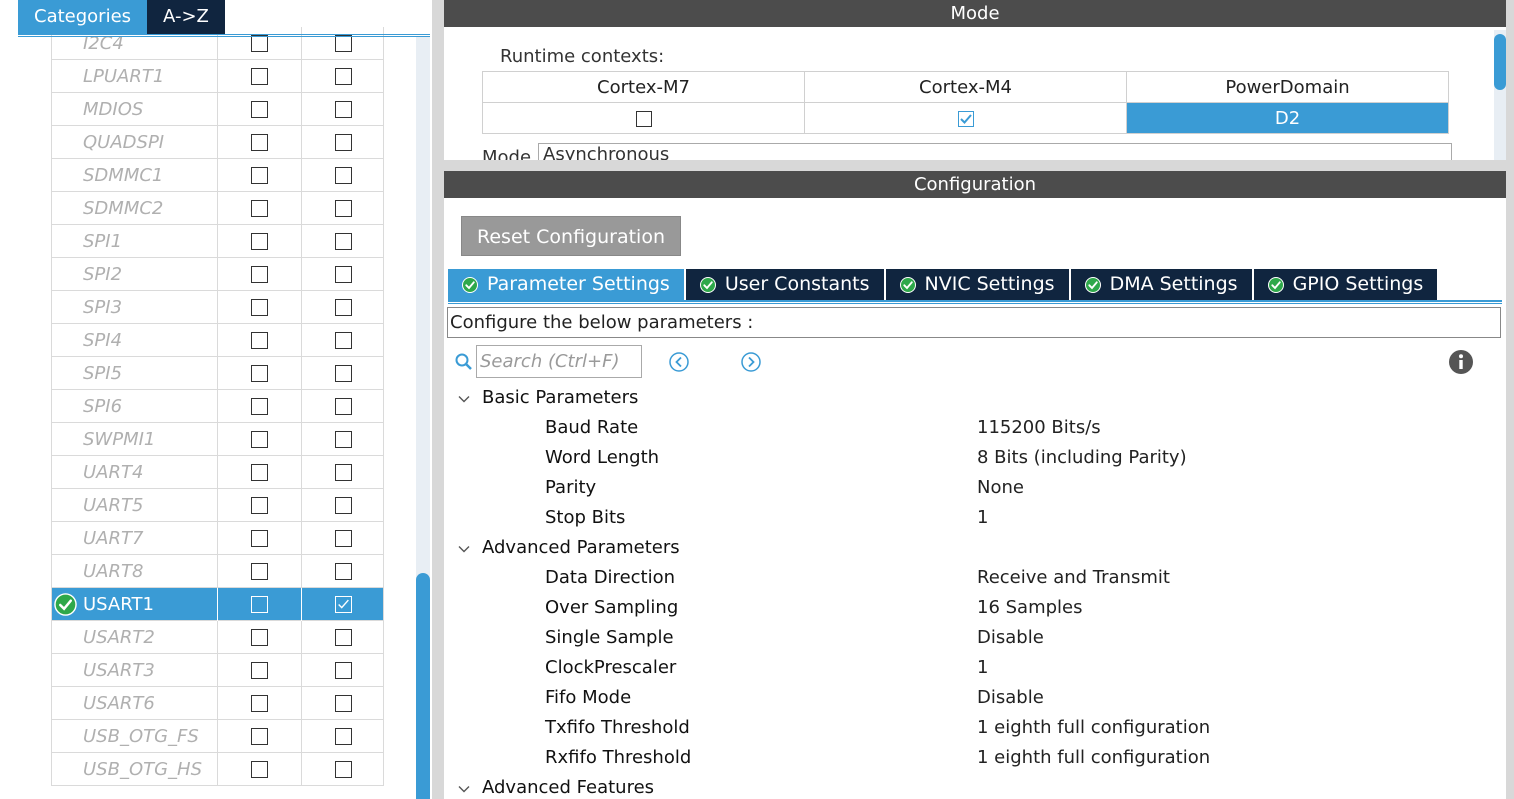 Image resolution: width=1514 pixels, height=799 pixels. Describe the element at coordinates (150, 538) in the screenshot. I see `peripheral-name: UART7` at that location.